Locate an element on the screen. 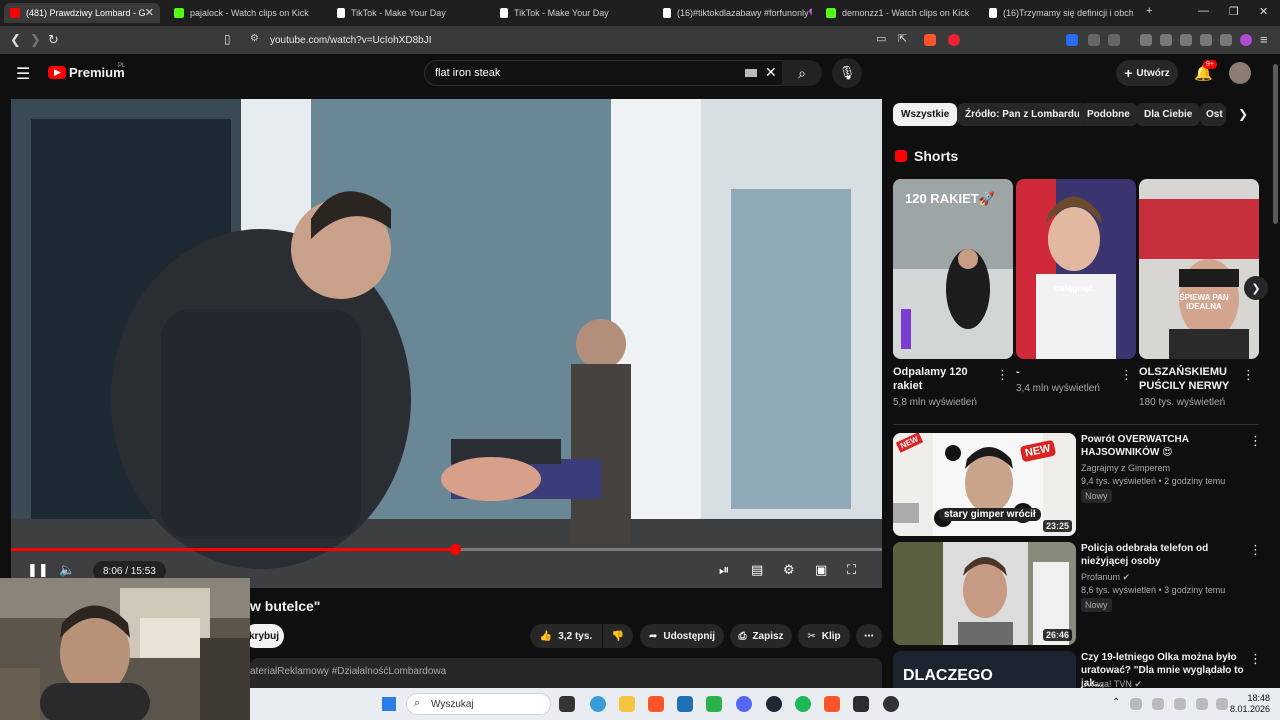 The image size is (1280, 720). file-explorer-icon is located at coordinates (627, 704).